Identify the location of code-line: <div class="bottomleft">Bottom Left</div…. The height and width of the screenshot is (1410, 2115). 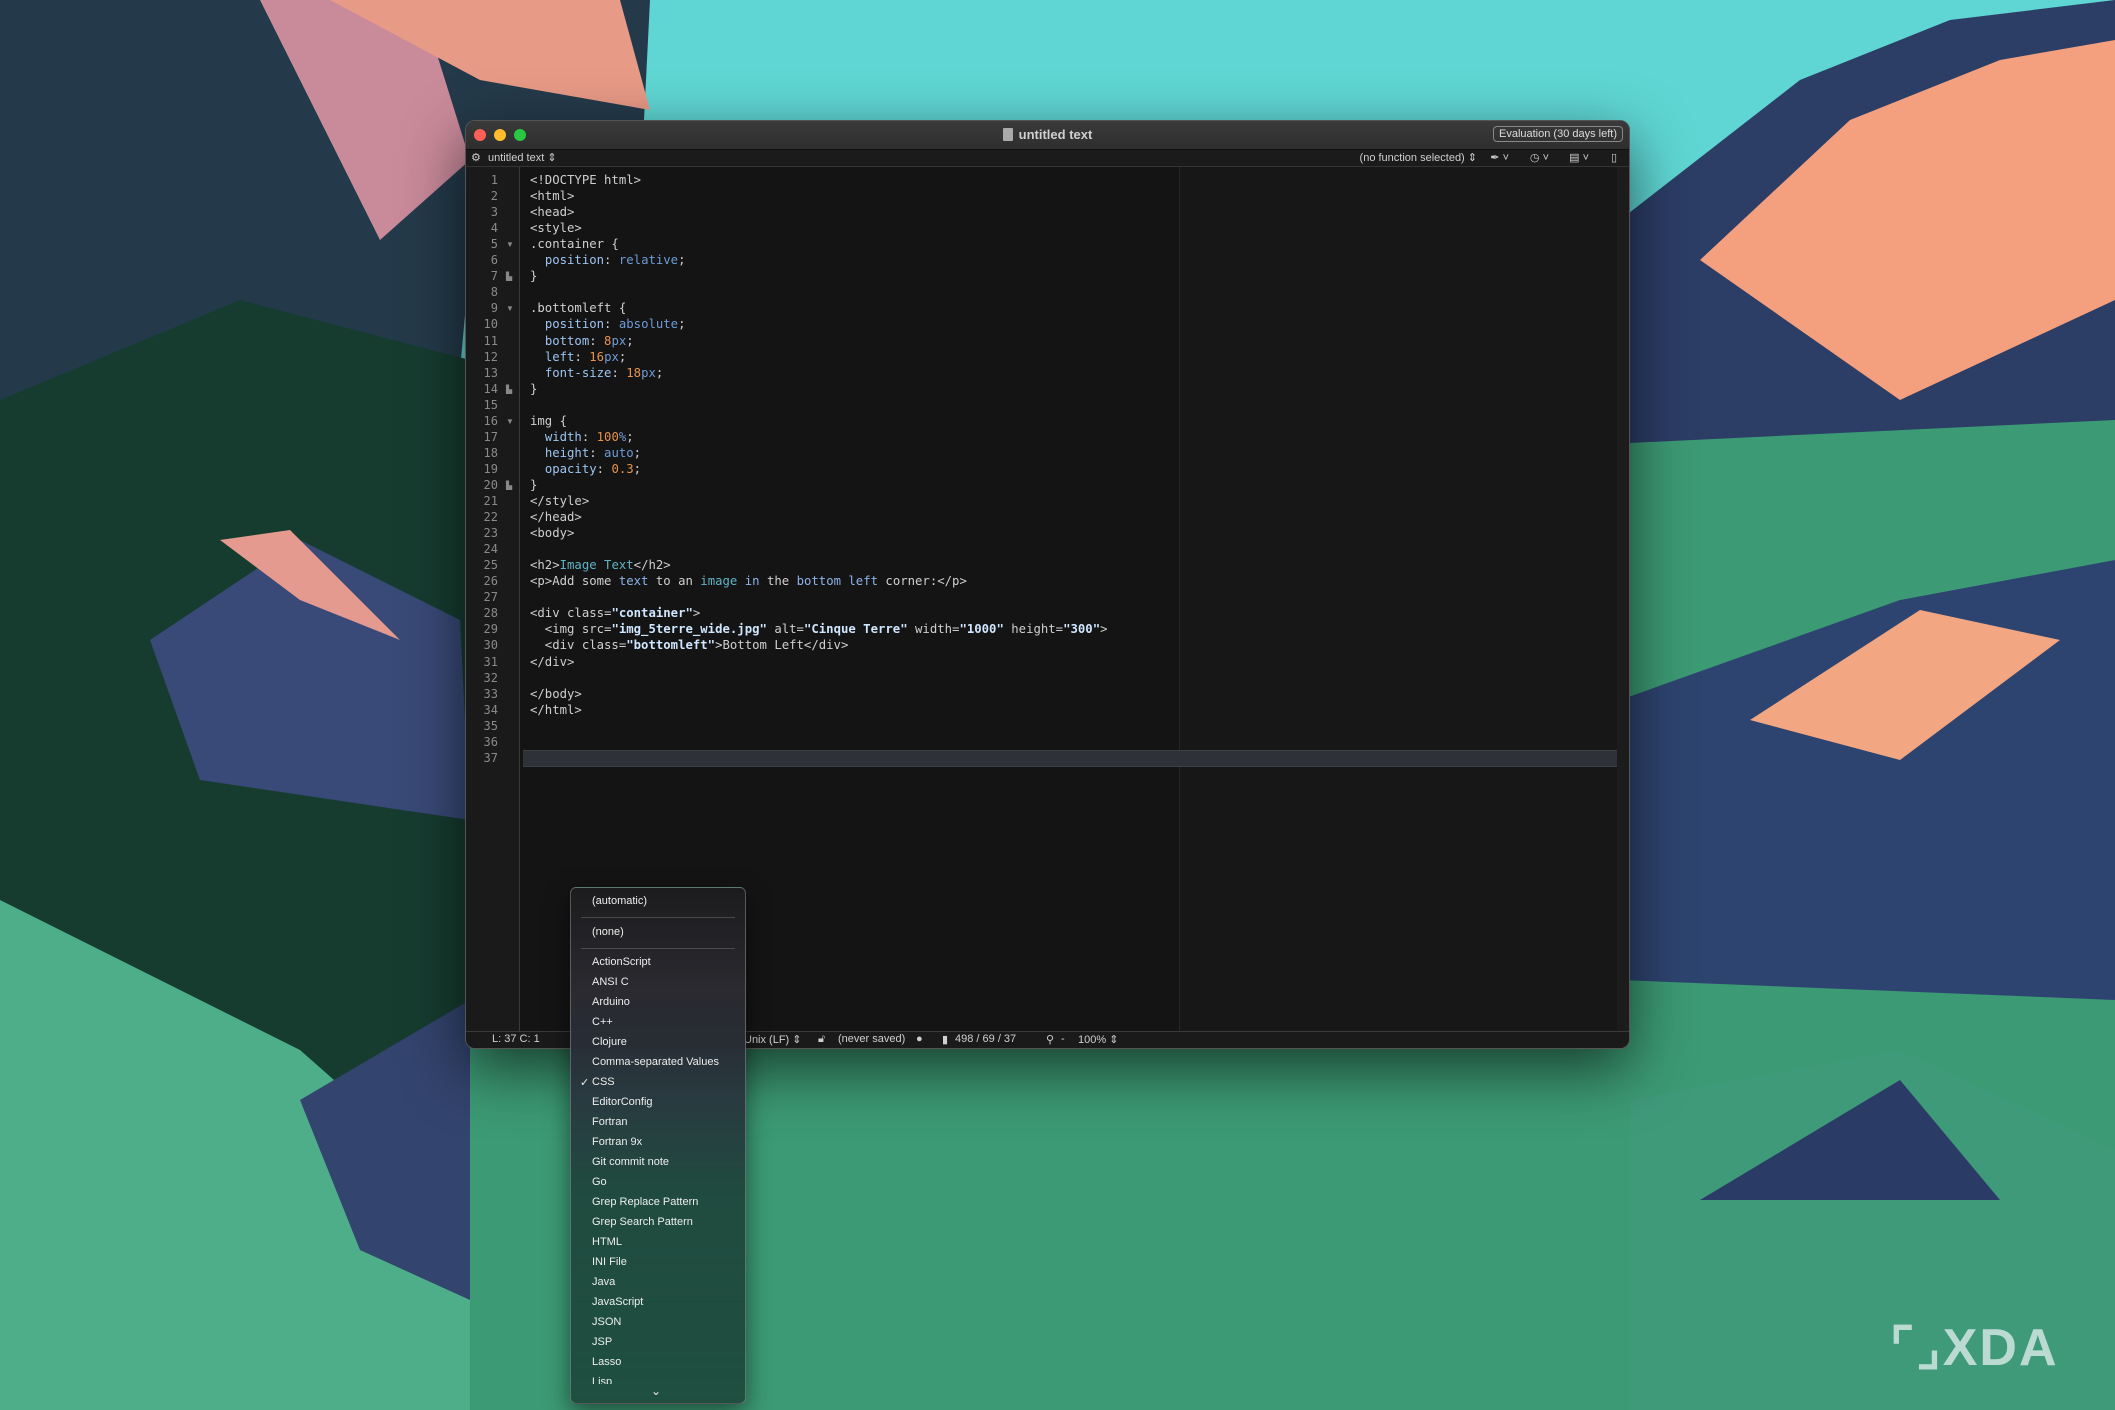
(689, 645).